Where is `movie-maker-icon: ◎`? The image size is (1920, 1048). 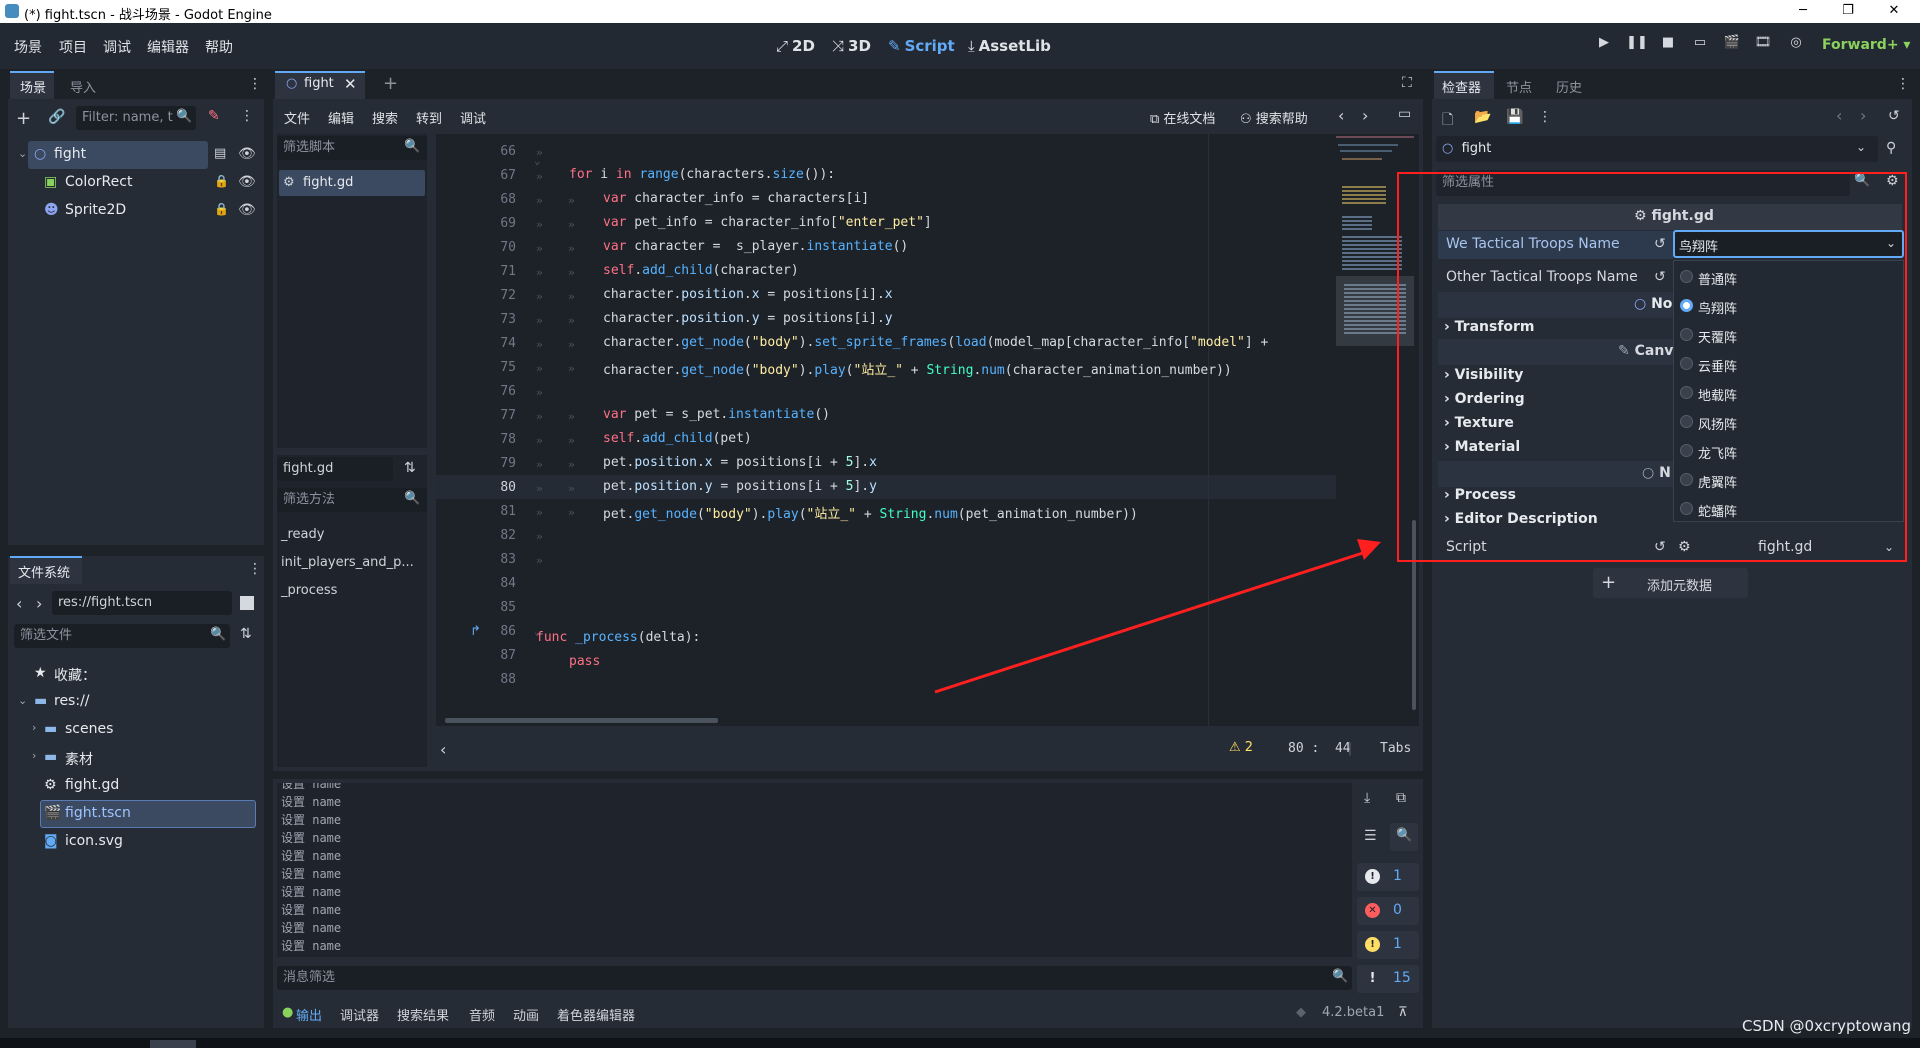
movie-maker-icon: ◎ is located at coordinates (1796, 46).